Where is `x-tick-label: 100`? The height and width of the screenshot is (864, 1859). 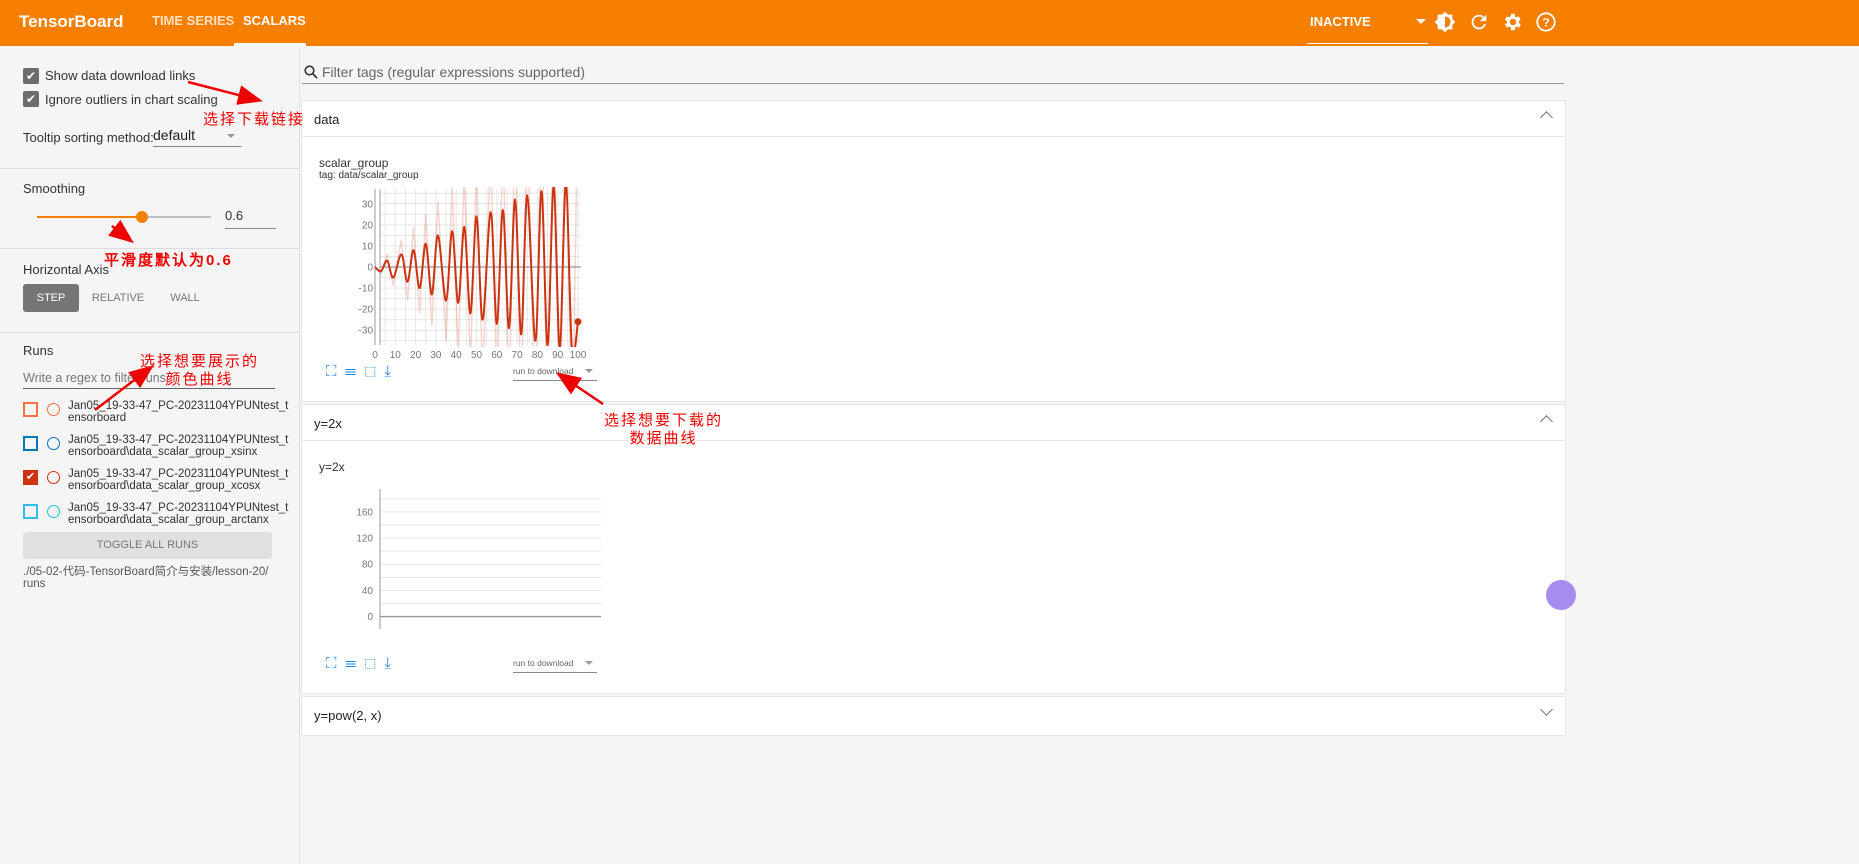
x-tick-label: 100 is located at coordinates (578, 355).